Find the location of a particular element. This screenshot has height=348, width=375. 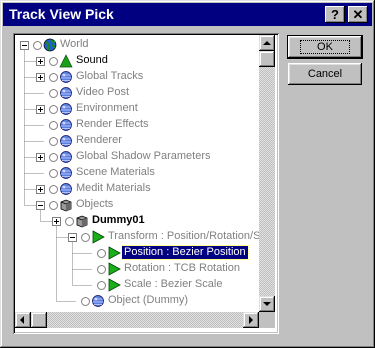

tree-node: Scale : Bezier Scale is located at coordinates (137, 285).